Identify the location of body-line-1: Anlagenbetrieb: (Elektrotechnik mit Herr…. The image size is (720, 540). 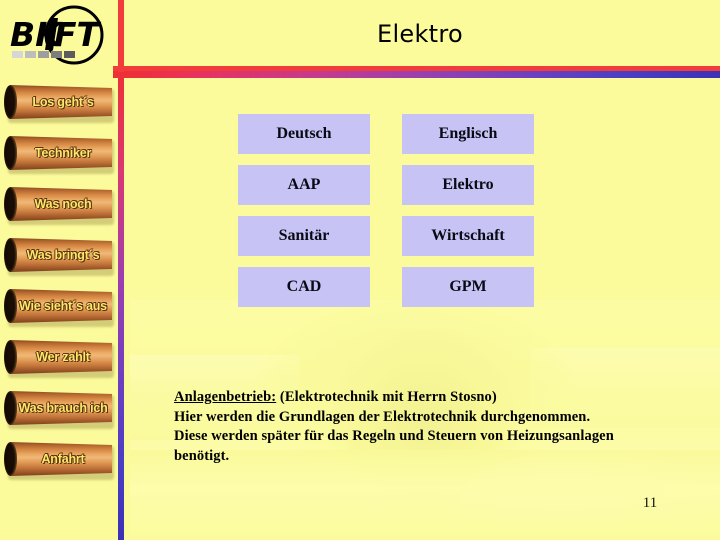
(424, 398).